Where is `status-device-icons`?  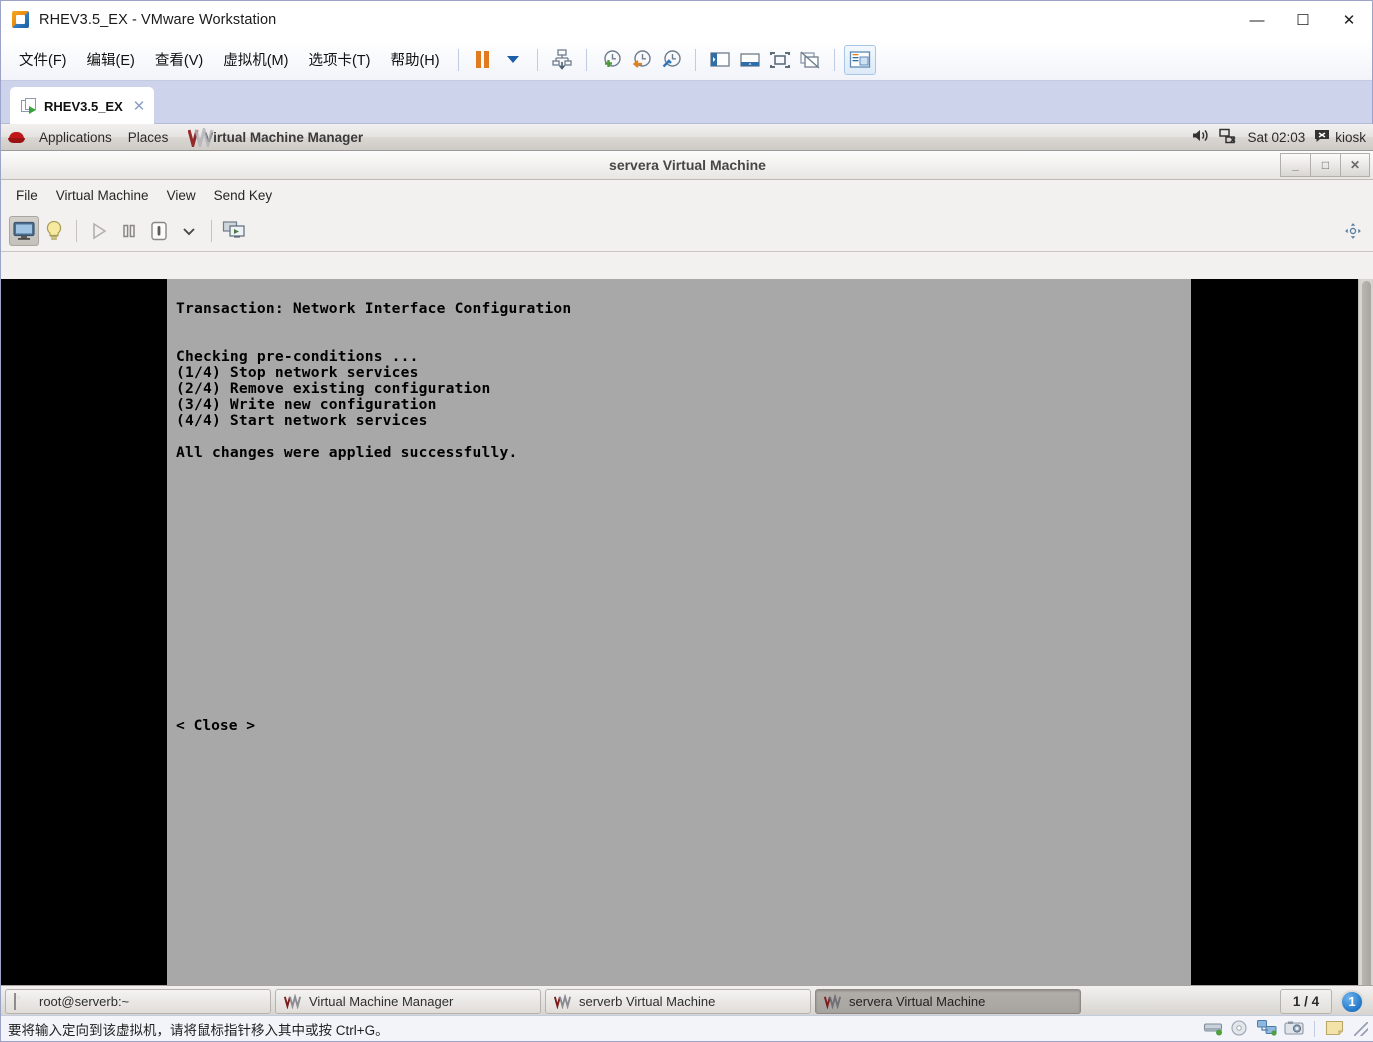 status-device-icons is located at coordinates (1288, 1028).